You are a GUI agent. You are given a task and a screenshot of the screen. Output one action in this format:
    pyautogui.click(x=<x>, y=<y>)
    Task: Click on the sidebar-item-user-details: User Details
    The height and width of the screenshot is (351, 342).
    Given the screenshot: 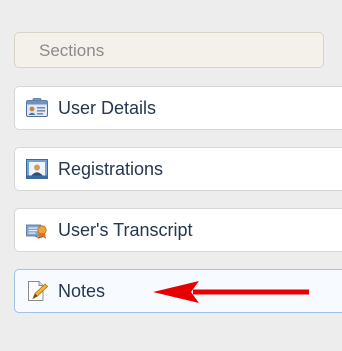 What is the action you would take?
    pyautogui.click(x=178, y=108)
    